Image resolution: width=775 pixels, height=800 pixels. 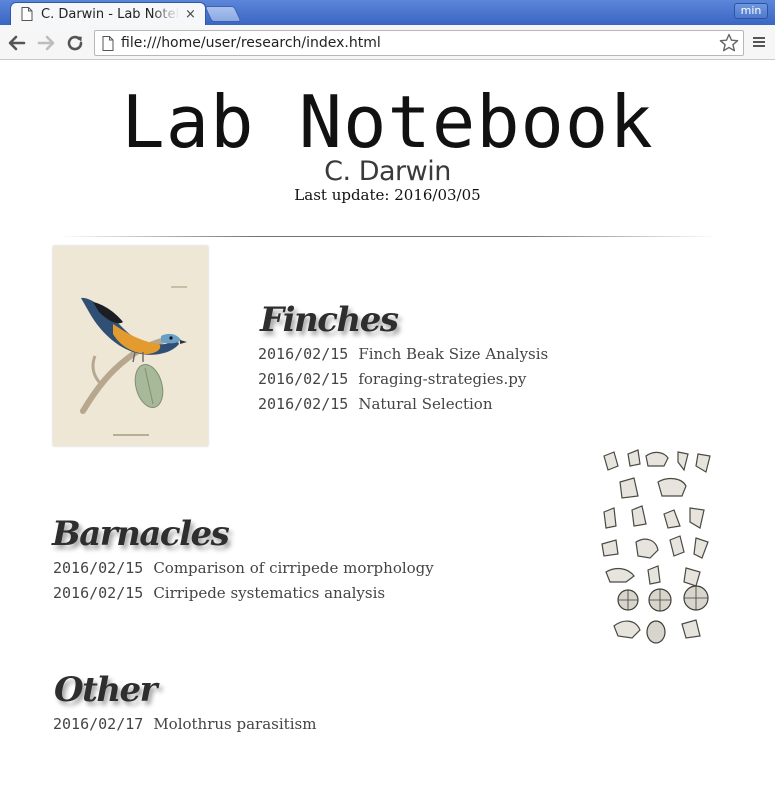 What do you see at coordinates (387, 171) in the screenshot?
I see `author-name: C. Darwin` at bounding box center [387, 171].